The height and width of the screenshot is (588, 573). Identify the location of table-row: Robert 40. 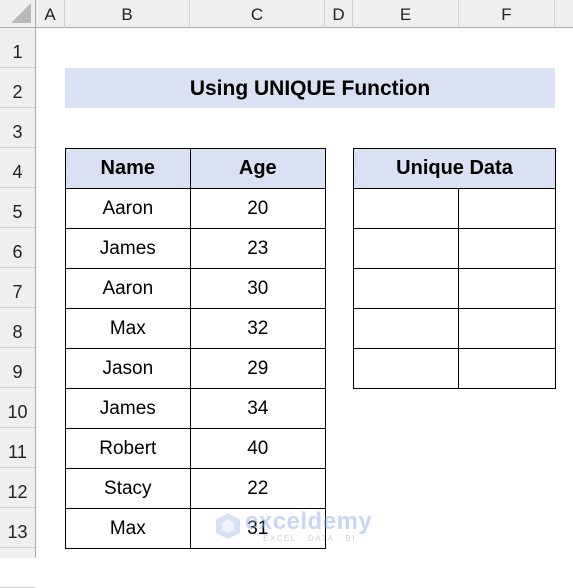
(196, 448).